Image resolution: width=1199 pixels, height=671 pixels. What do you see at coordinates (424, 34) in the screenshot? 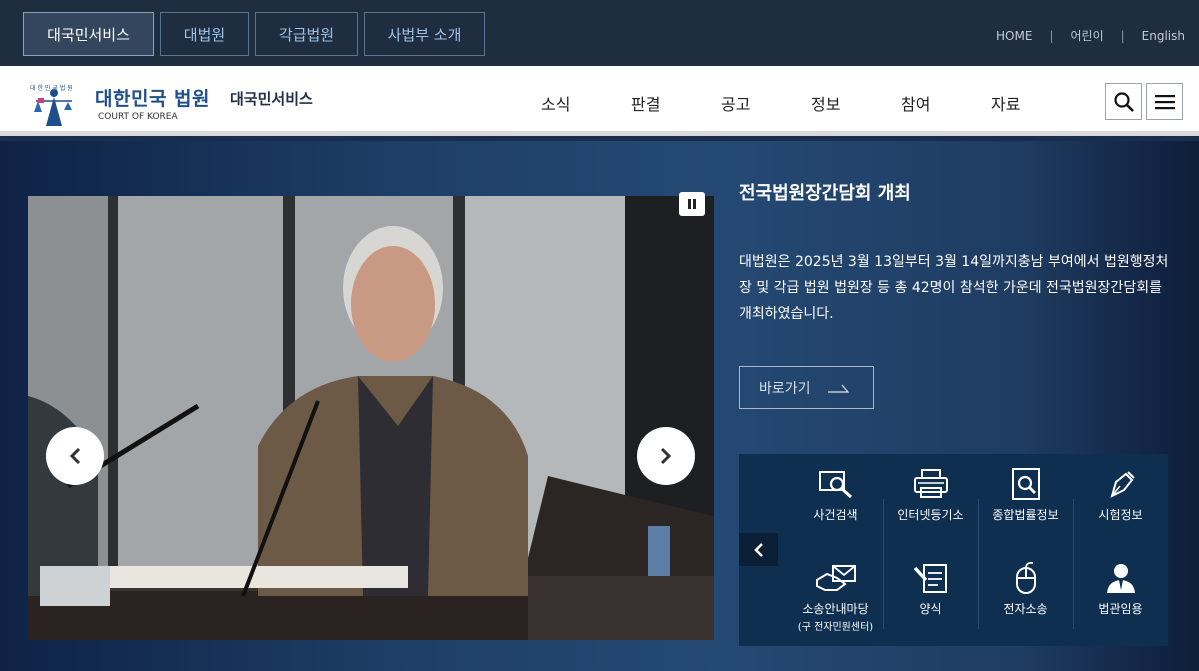
I see `tab-judiciary-intro: 사법부 소개` at bounding box center [424, 34].